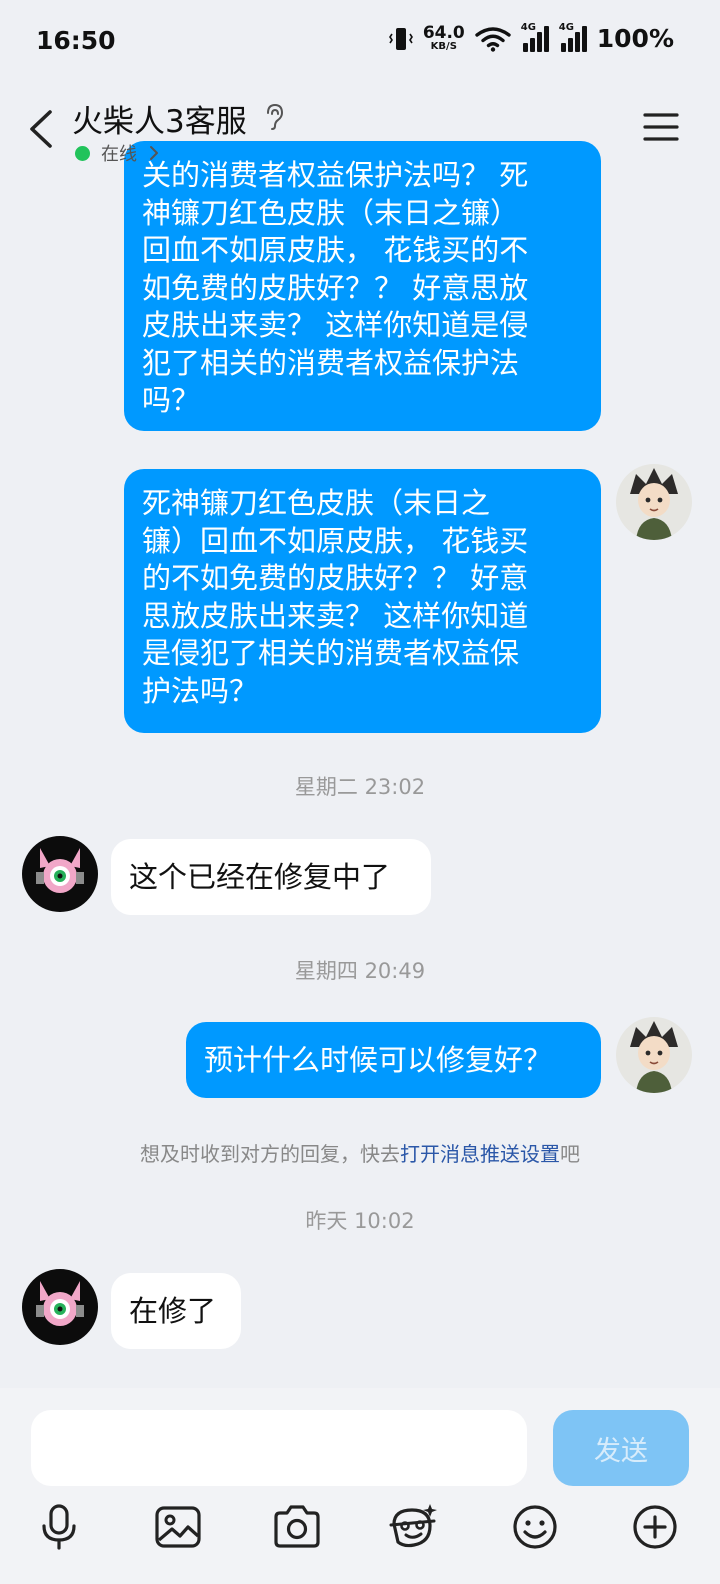 This screenshot has height=1584, width=720. I want to click on message-timestamp: 星期四 20:49, so click(360, 971).